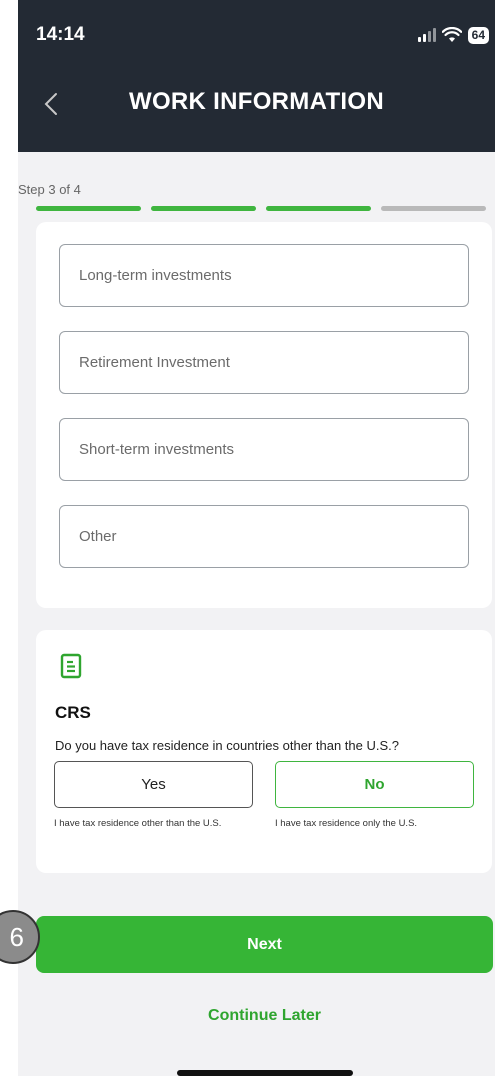 The height and width of the screenshot is (1076, 495). I want to click on option-retirement-investment: Retirement Investment, so click(264, 362).